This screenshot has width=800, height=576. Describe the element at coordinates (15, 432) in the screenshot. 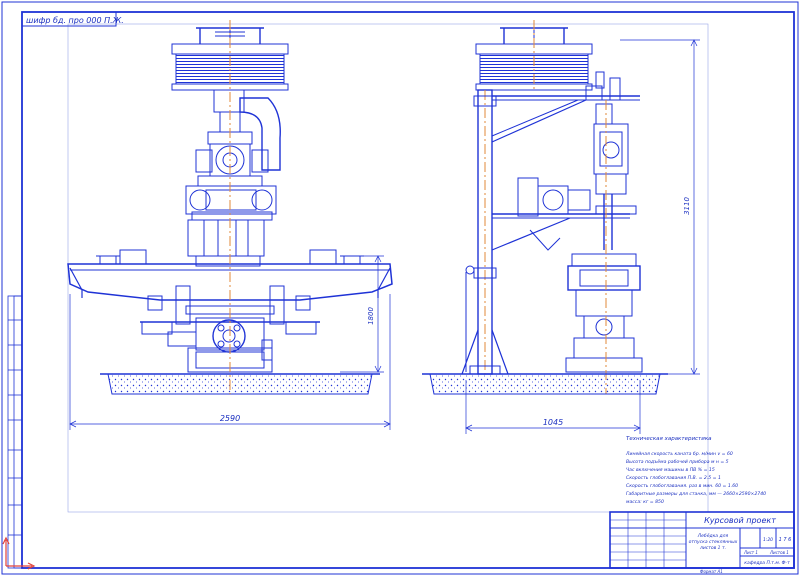

I see `left-binding-strip` at that location.